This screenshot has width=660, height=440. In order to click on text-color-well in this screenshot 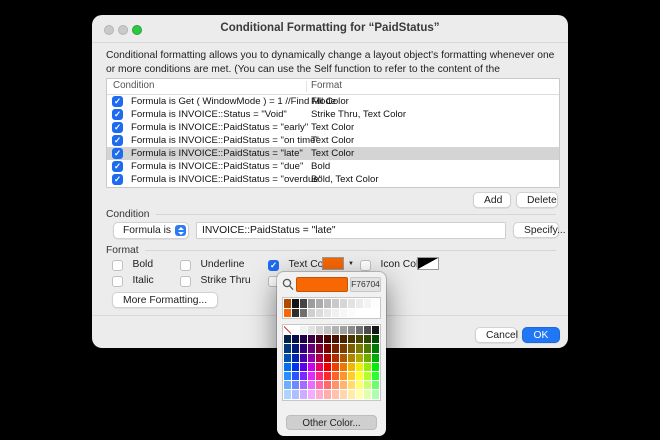, I will do `click(333, 263)`.